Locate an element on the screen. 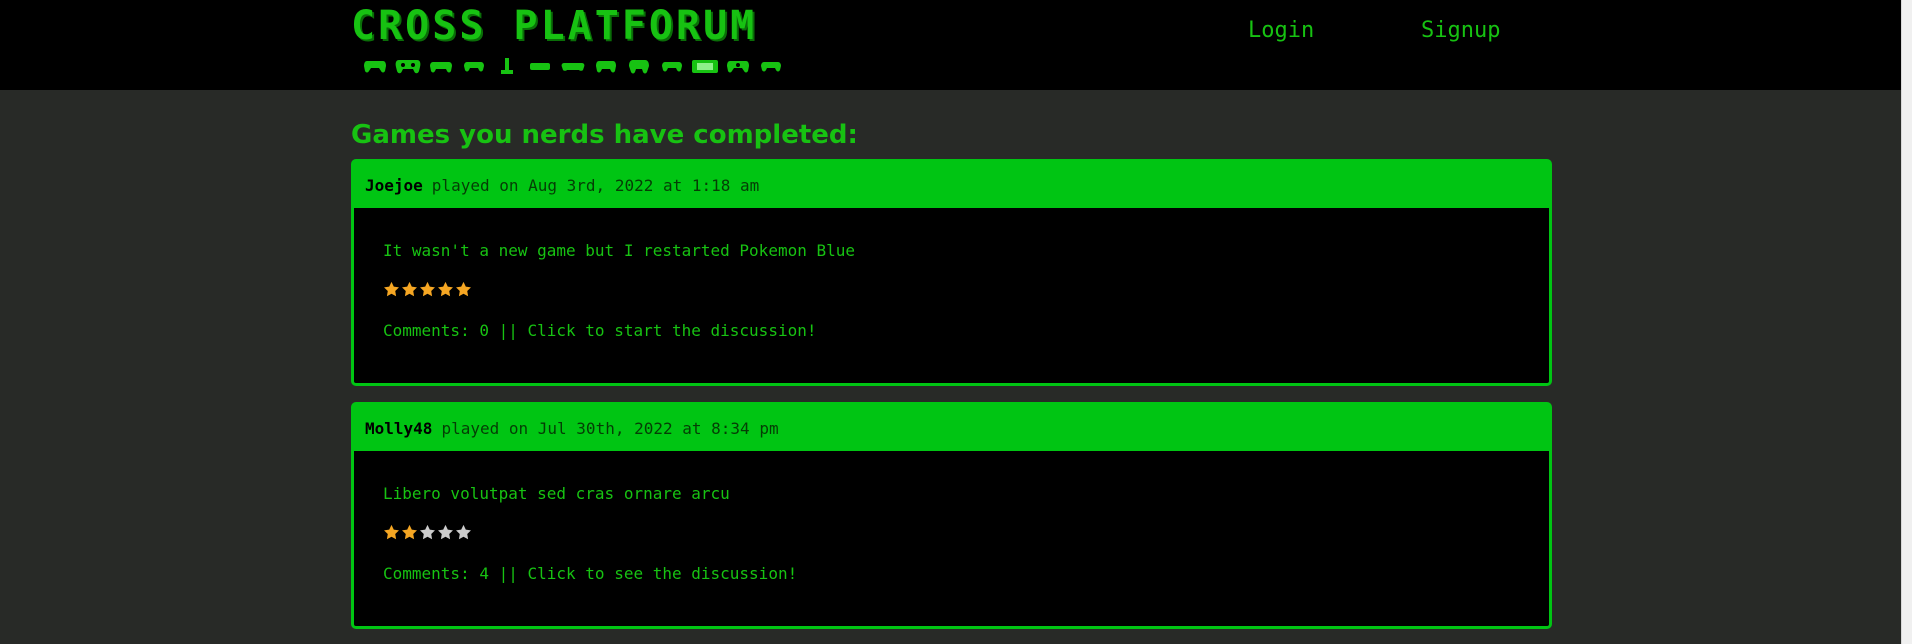 This screenshot has height=644, width=1912. signup-link: Signup is located at coordinates (1460, 31).